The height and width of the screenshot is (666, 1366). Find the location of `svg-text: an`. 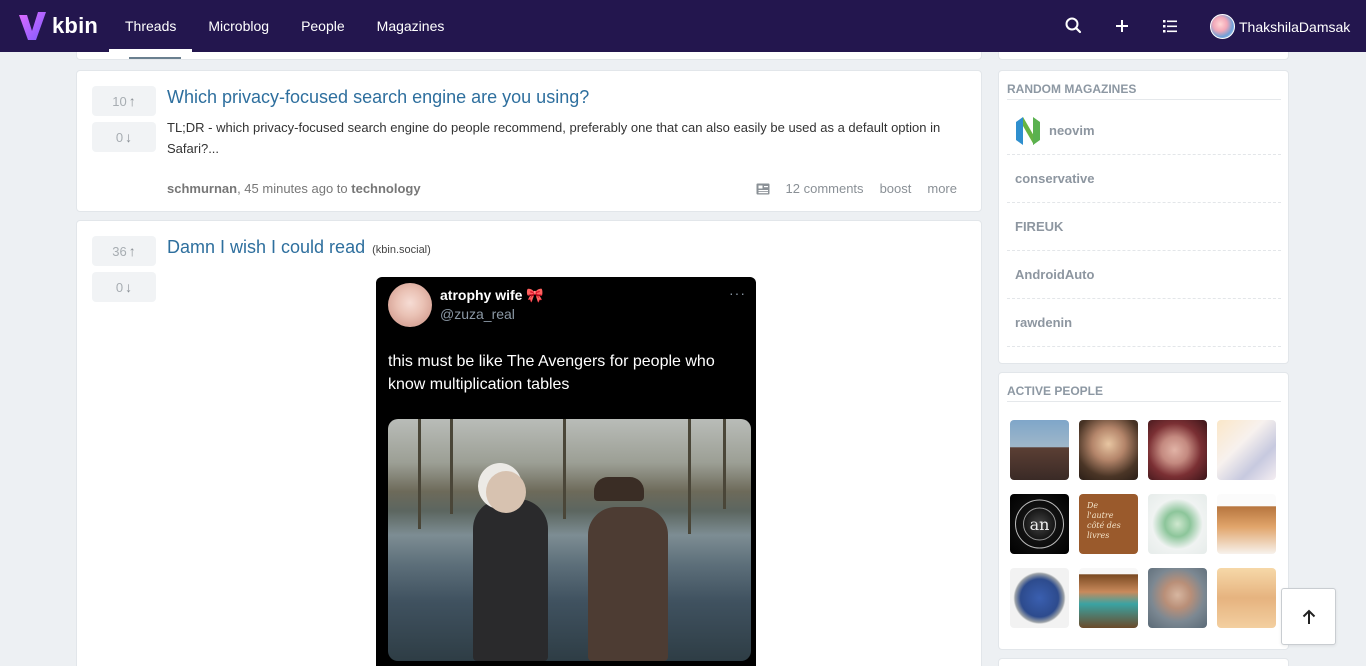

svg-text: an is located at coordinates (1040, 524).